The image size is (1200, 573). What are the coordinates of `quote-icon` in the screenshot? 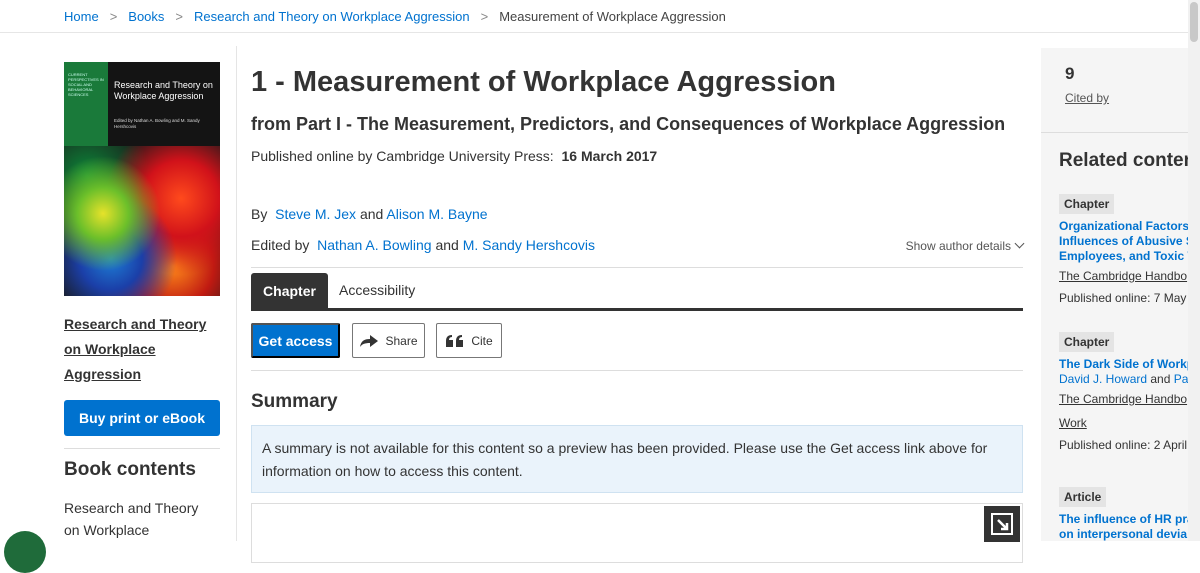 It's located at (455, 341).